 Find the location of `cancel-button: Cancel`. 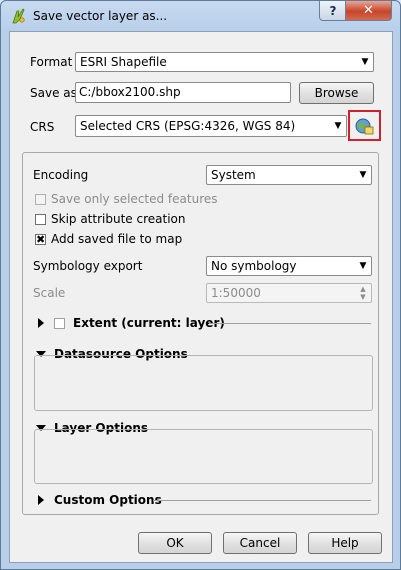

cancel-button: Cancel is located at coordinates (260, 543).